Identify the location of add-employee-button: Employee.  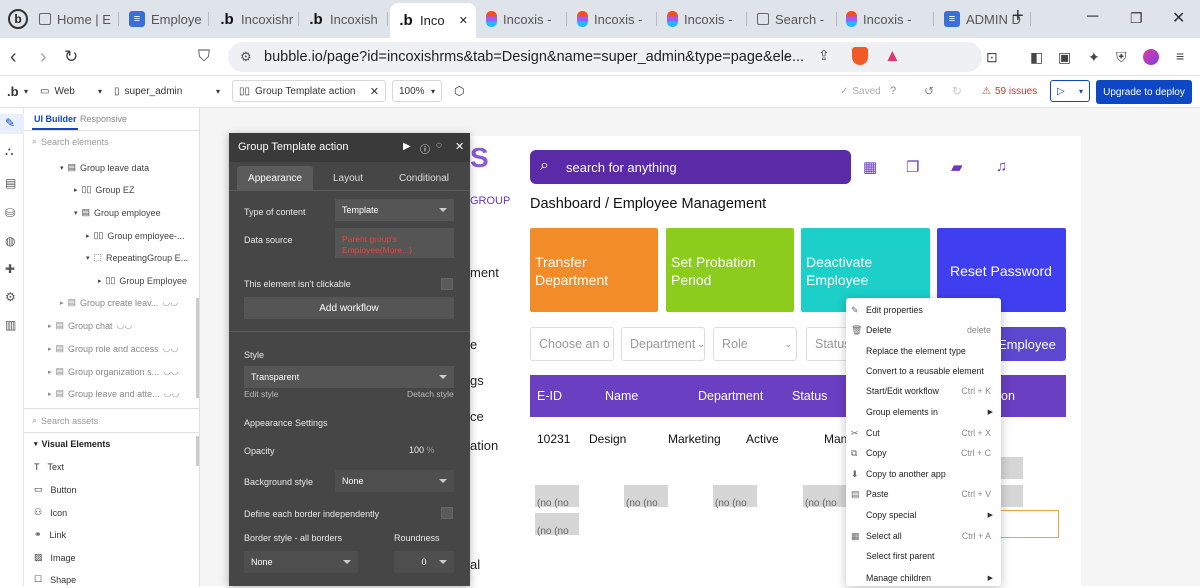
(1031, 344).